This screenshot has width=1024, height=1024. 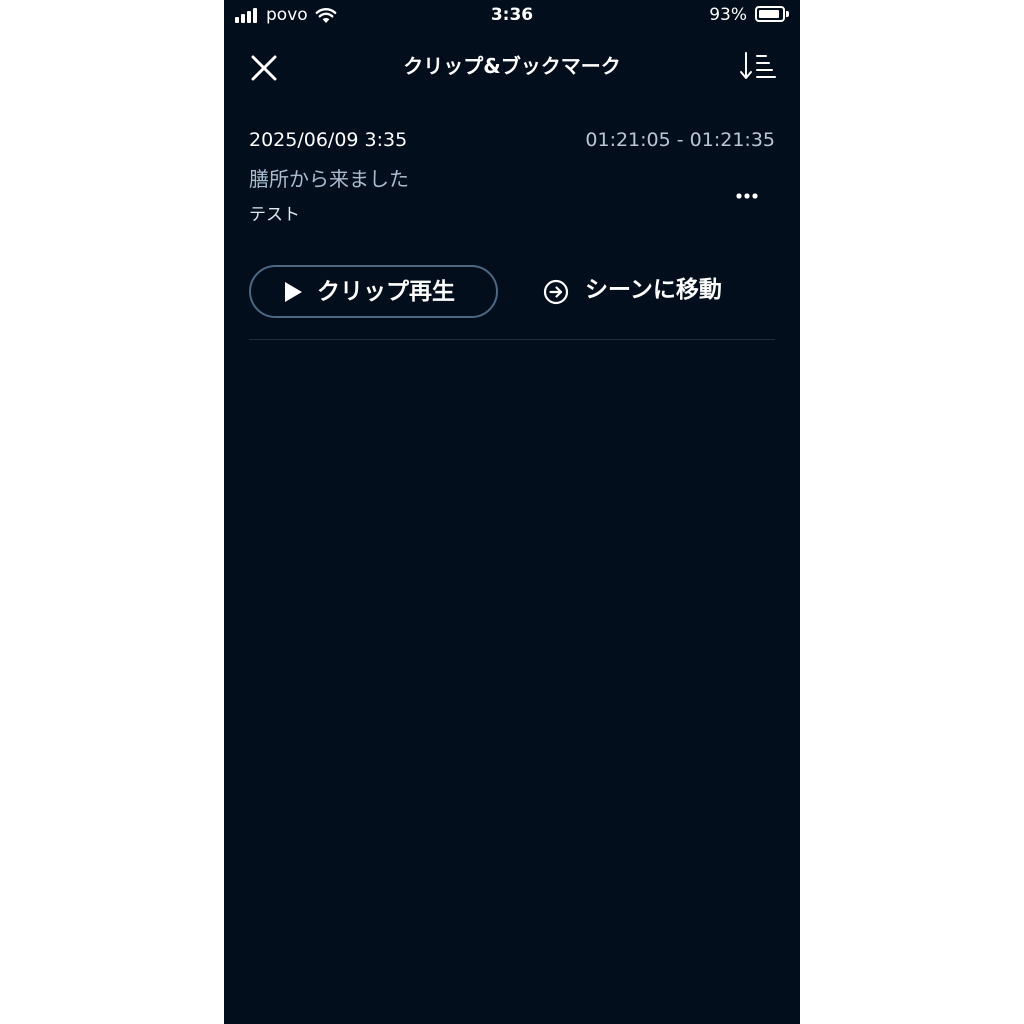 What do you see at coordinates (787, 14) in the screenshot?
I see `battery-cap` at bounding box center [787, 14].